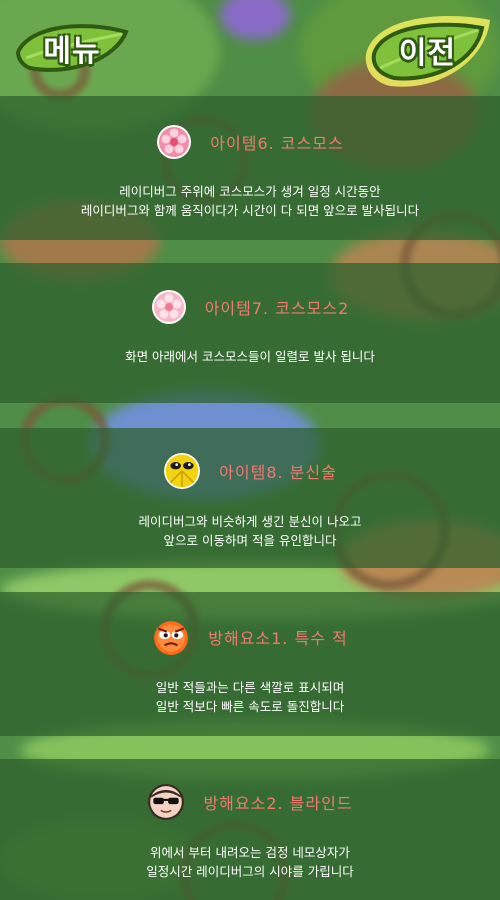  Describe the element at coordinates (250, 697) in the screenshot. I see `item-description: 일반 적들과는 다른 색깔로 표시되며 일반 적보다 빠른 속도로 돌진합니다` at that location.